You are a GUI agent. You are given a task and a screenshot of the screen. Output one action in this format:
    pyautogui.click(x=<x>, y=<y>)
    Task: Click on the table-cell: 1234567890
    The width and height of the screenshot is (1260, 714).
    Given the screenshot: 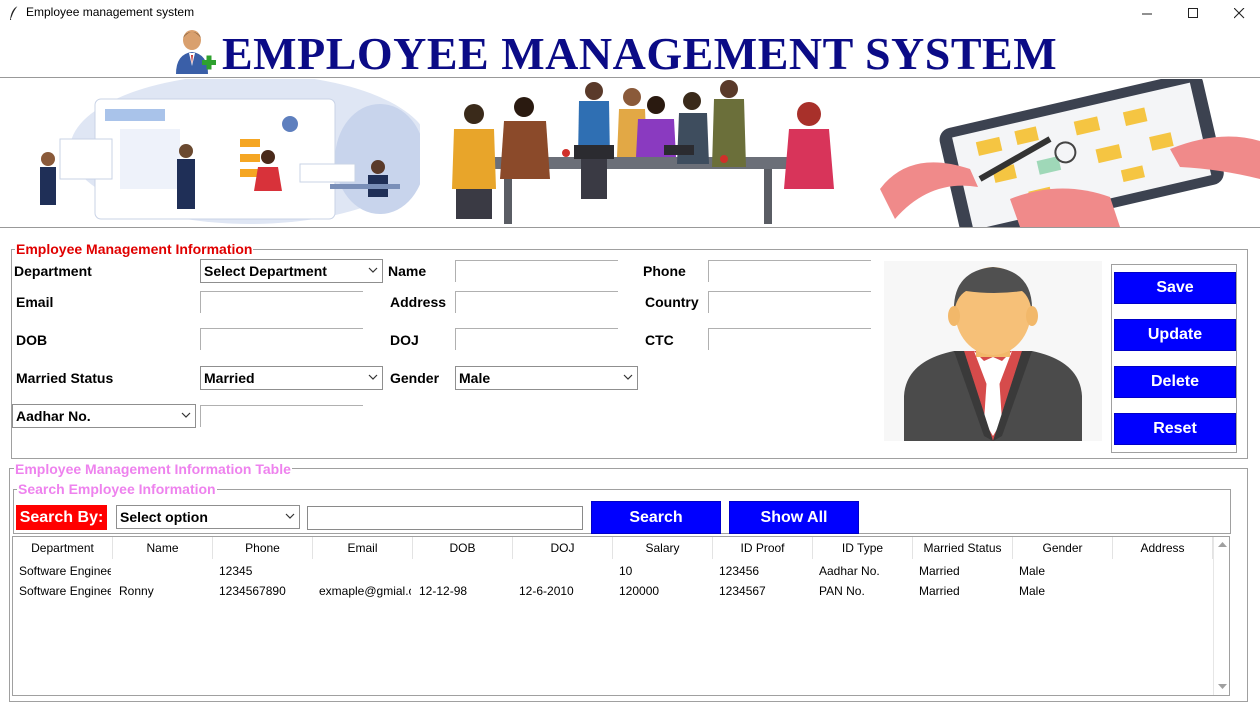 What is the action you would take?
    pyautogui.click(x=252, y=591)
    